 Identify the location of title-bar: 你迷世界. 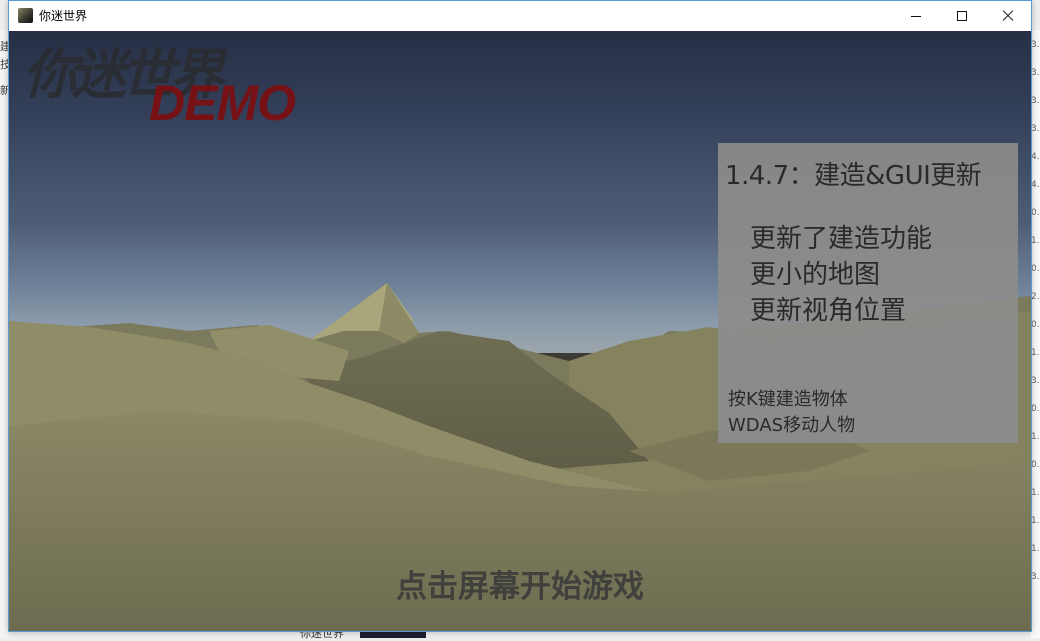
(520, 16).